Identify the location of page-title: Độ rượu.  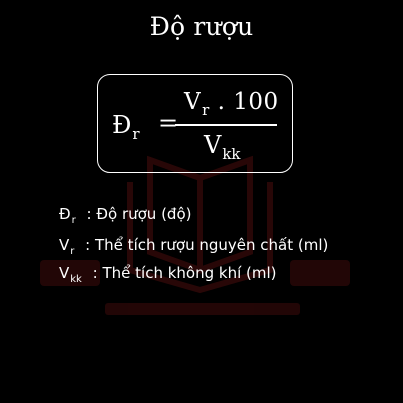
(201, 26).